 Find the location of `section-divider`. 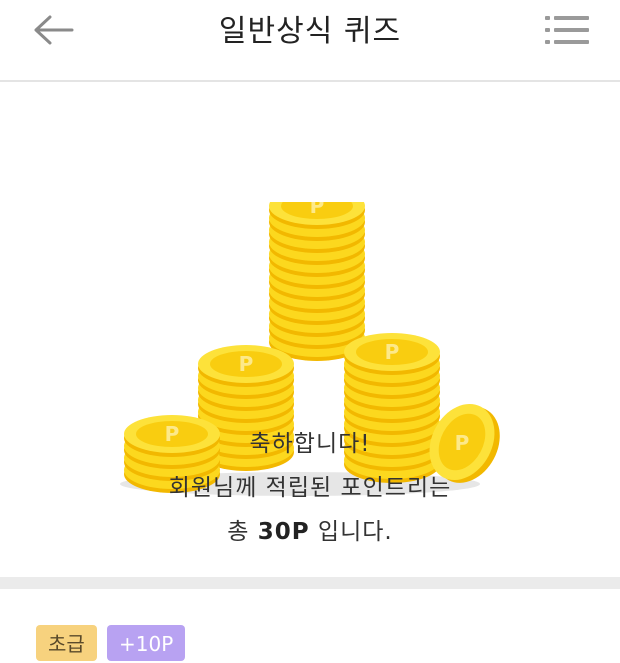

section-divider is located at coordinates (310, 583).